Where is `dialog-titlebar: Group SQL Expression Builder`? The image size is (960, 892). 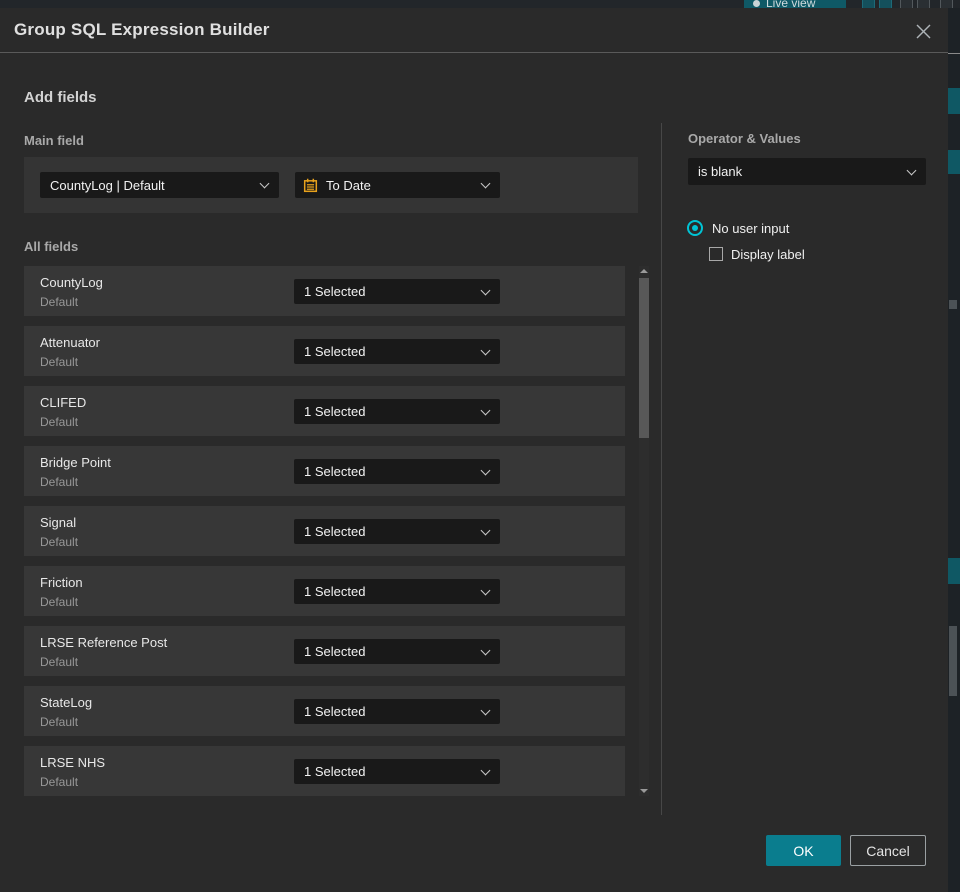 dialog-titlebar: Group SQL Expression Builder is located at coordinates (474, 30).